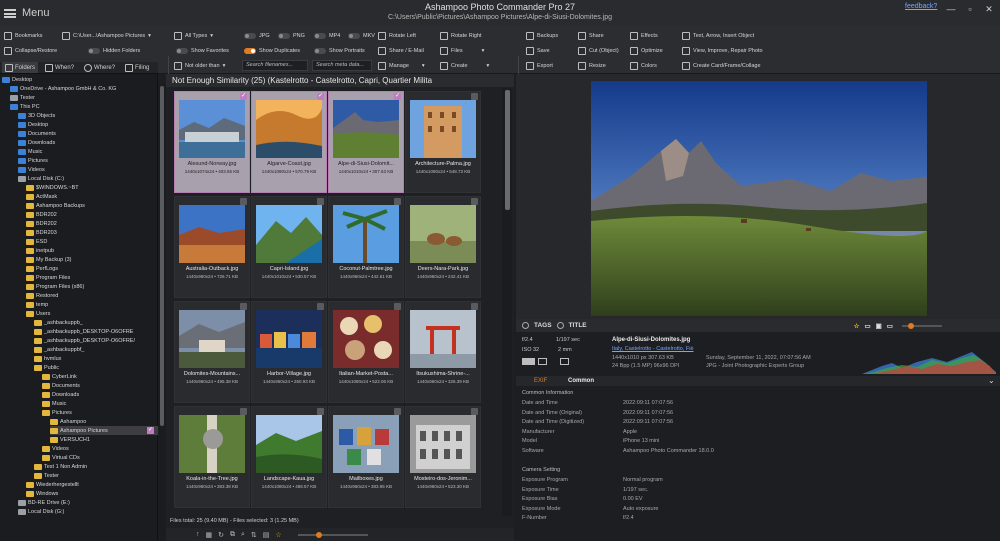 The image size is (1000, 541). What do you see at coordinates (970, 9) in the screenshot?
I see `maximize-icon: ▫` at bounding box center [970, 9].